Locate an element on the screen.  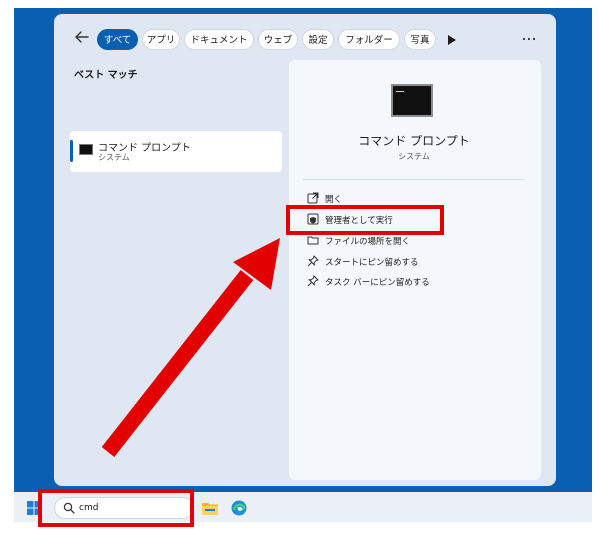
annotation-arrow is located at coordinates (190, 347).